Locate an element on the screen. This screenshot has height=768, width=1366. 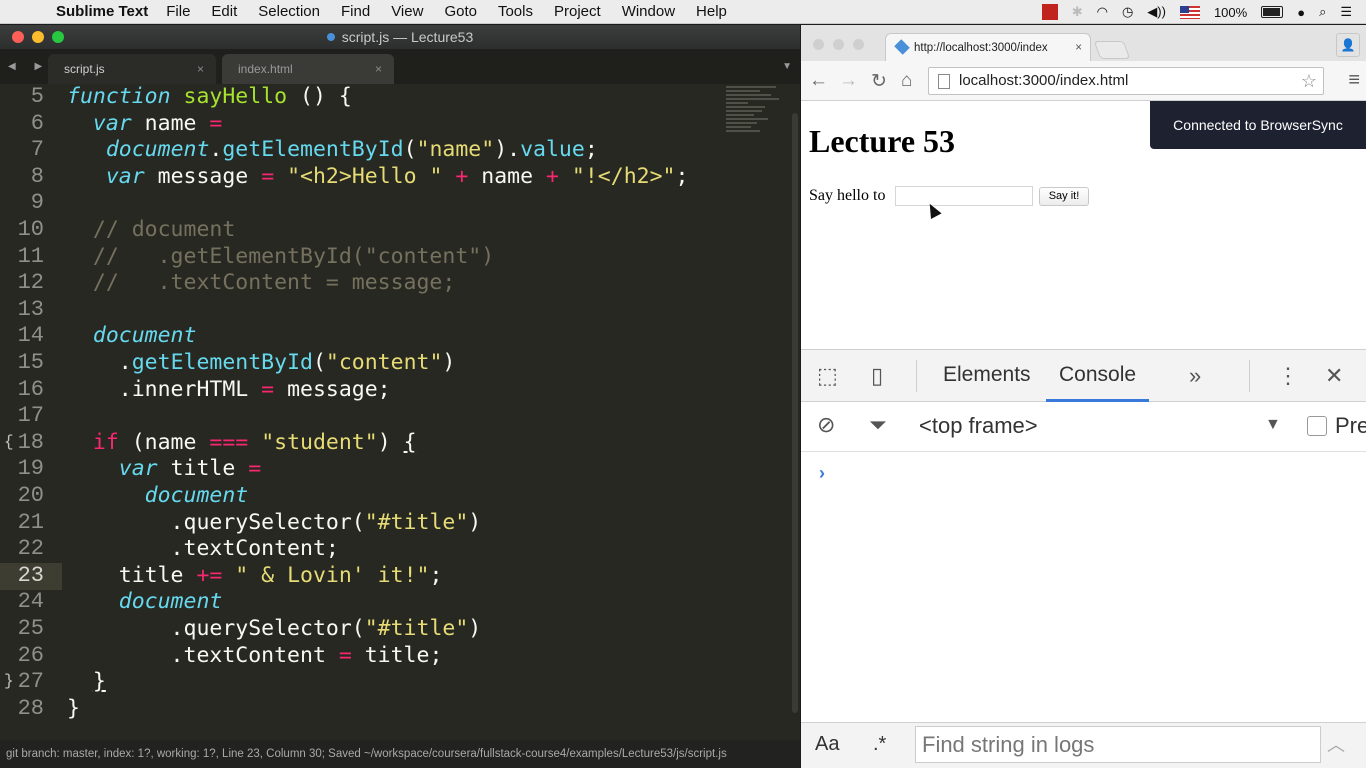
line-number: 25 is located at coordinates (30, 628).